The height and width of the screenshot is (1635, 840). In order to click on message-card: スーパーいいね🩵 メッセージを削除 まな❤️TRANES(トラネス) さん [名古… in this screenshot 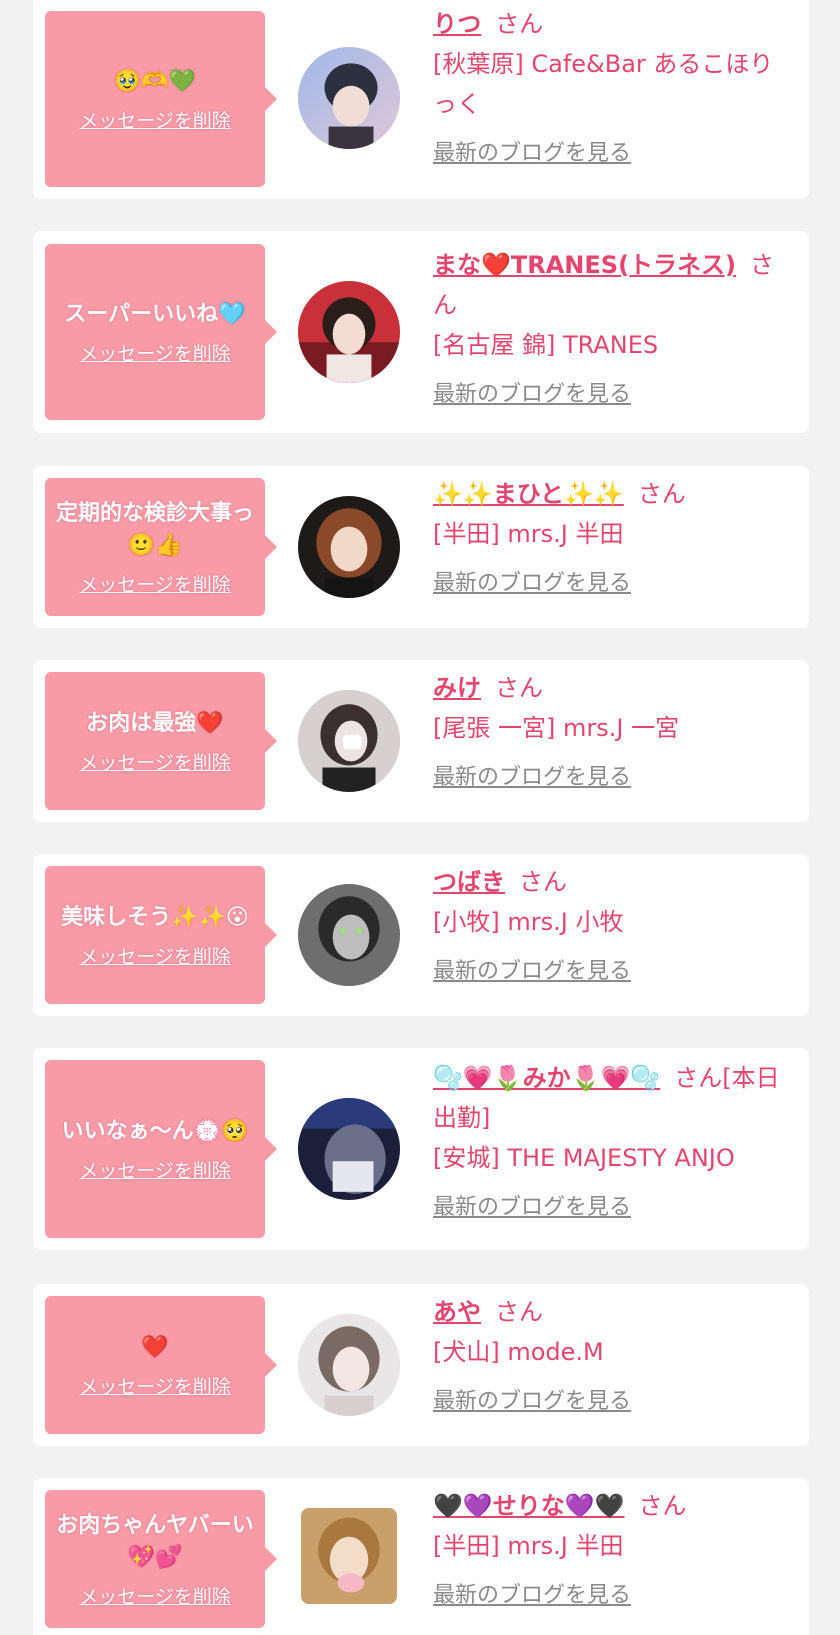, I will do `click(421, 332)`.